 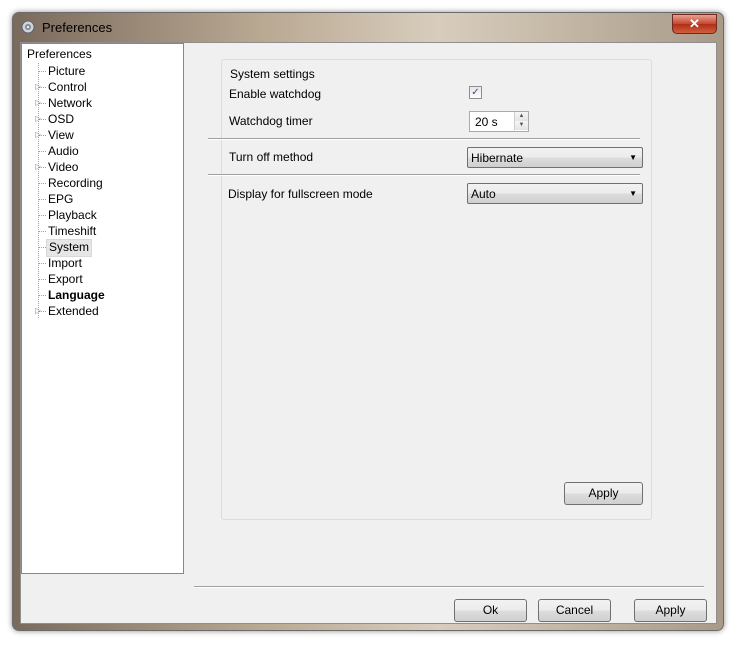 I want to click on cancel-button: Cancel, so click(x=574, y=610).